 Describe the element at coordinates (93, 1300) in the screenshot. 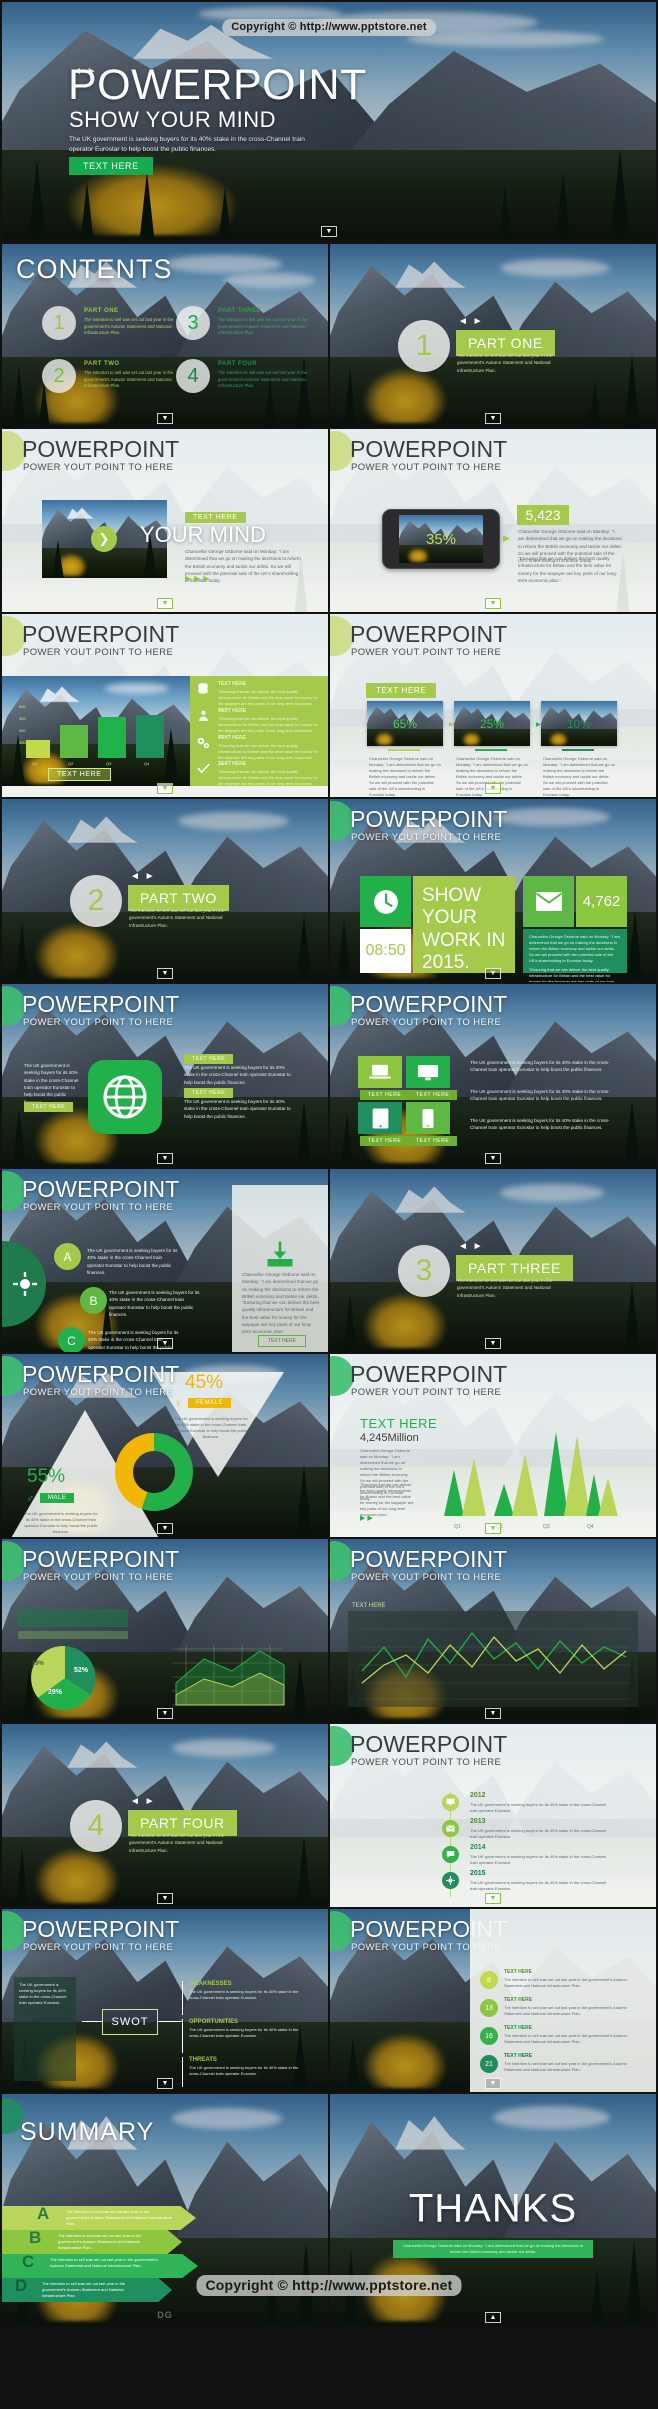

I see `abc-circle-b: B` at that location.